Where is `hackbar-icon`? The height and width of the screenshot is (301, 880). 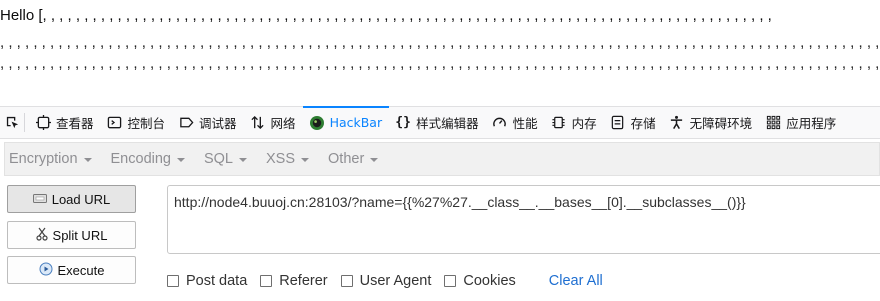
hackbar-icon is located at coordinates (317, 123).